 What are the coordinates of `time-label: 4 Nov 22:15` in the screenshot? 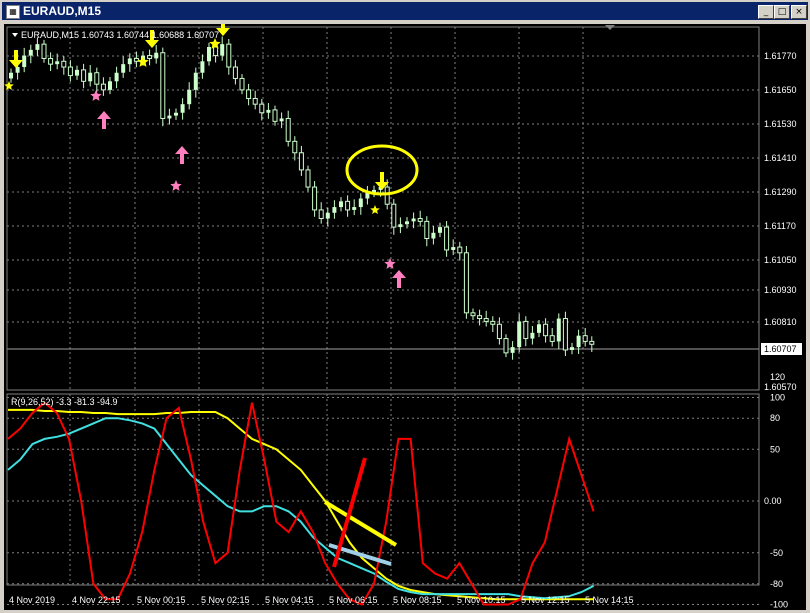 It's located at (96, 600).